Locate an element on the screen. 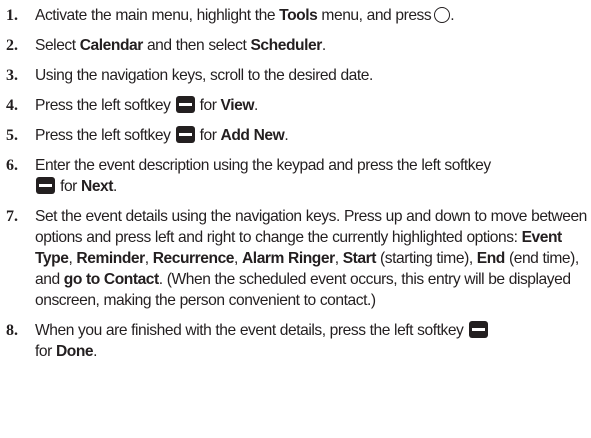  step-number: 1. is located at coordinates (12, 15).